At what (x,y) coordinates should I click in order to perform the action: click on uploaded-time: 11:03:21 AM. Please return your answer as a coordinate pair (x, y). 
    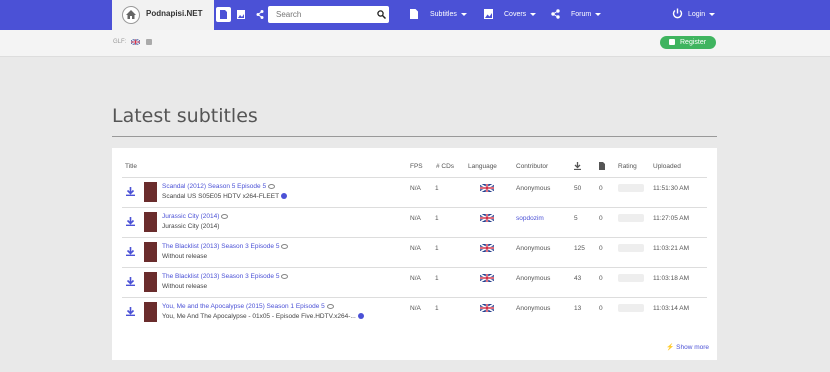
    Looking at the image, I should click on (671, 248).